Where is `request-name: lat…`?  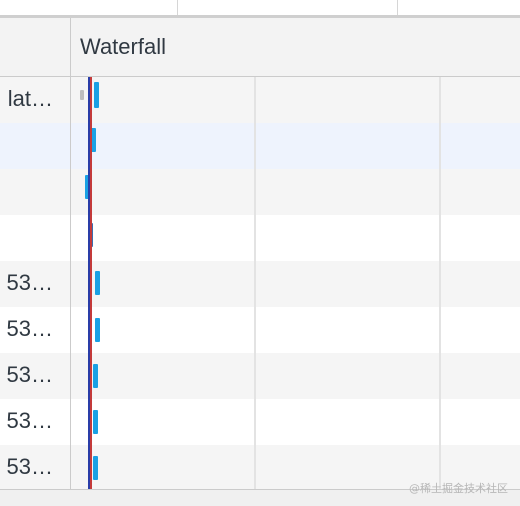
request-name: lat… is located at coordinates (30, 98).